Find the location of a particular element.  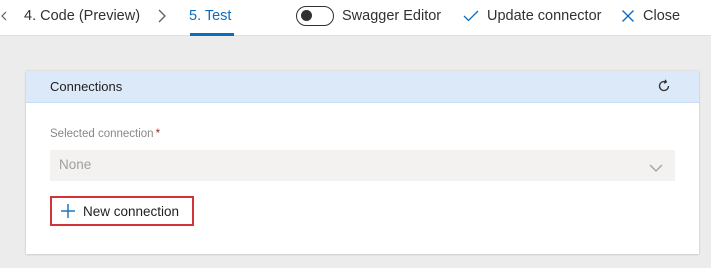

close-icon is located at coordinates (628, 16).